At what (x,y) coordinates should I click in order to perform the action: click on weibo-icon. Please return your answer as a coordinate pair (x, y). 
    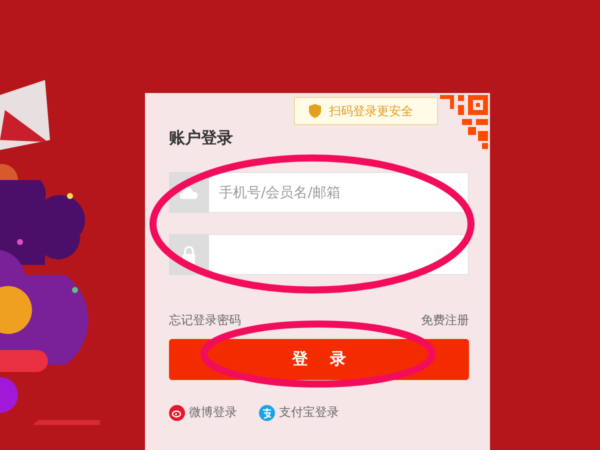
    Looking at the image, I should click on (177, 412).